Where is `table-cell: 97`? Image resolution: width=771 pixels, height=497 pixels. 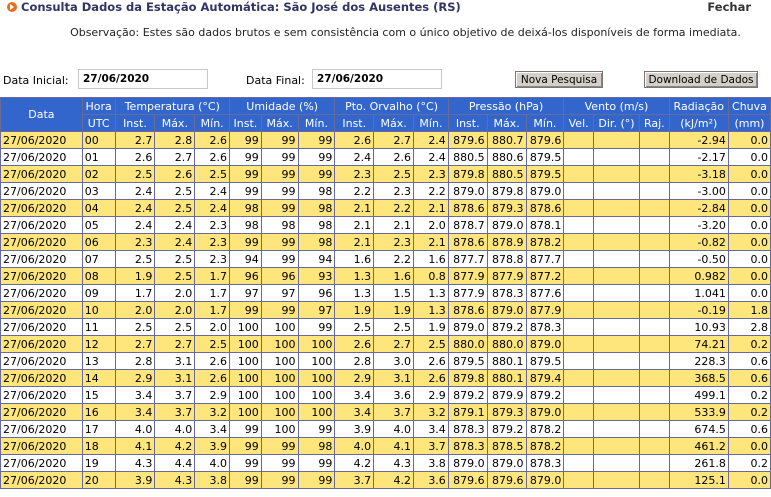 table-cell: 97 is located at coordinates (279, 293).